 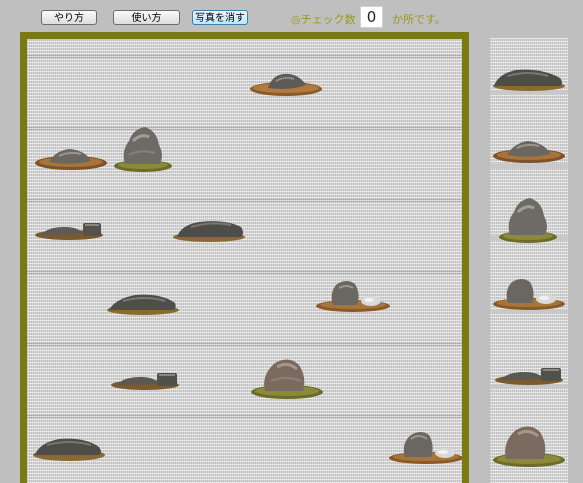 What do you see at coordinates (220, 17) in the screenshot?
I see `clear-photo-button: 写真を消す` at bounding box center [220, 17].